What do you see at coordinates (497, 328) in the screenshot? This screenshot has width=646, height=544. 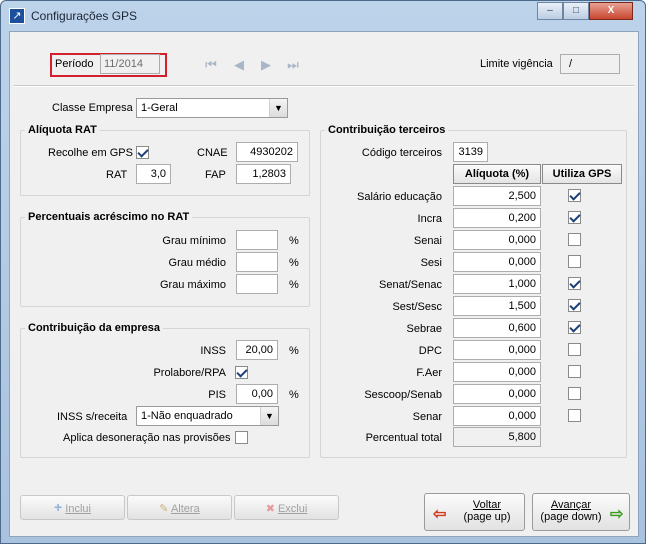 I see `terceiros-aliquota-sebrae: 0,600` at bounding box center [497, 328].